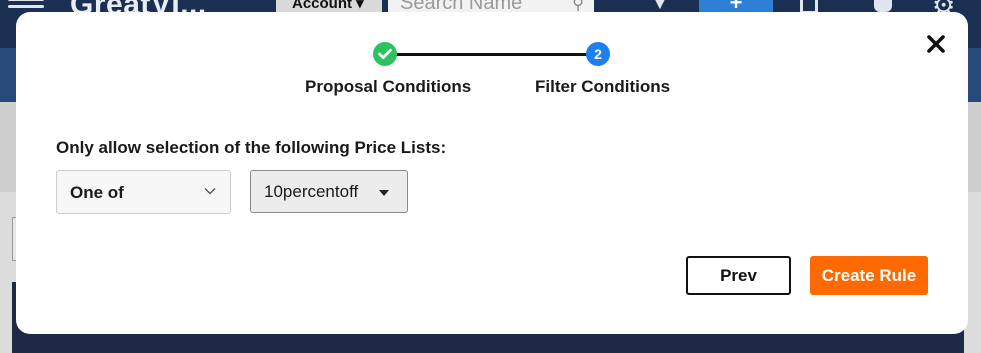 This screenshot has width=981, height=353. What do you see at coordinates (883, 6) in the screenshot?
I see `bell-icon` at bounding box center [883, 6].